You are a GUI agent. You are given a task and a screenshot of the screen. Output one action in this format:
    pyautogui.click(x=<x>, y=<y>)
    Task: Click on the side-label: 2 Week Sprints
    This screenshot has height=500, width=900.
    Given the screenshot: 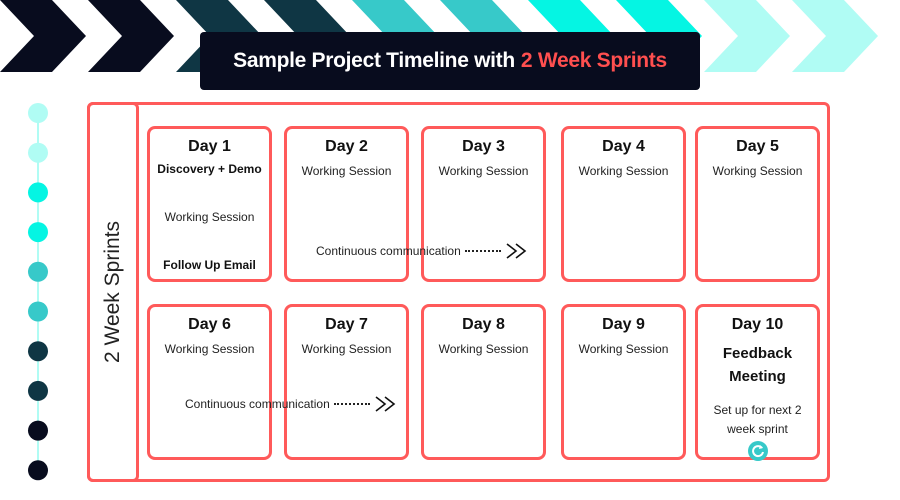 What is the action you would take?
    pyautogui.click(x=112, y=292)
    